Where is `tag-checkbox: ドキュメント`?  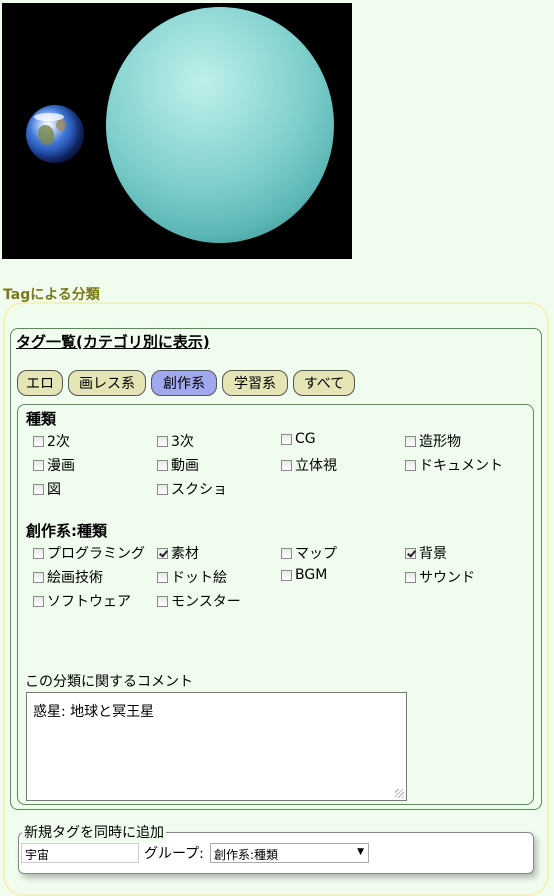
tag-checkbox: ドキュメント is located at coordinates (454, 465).